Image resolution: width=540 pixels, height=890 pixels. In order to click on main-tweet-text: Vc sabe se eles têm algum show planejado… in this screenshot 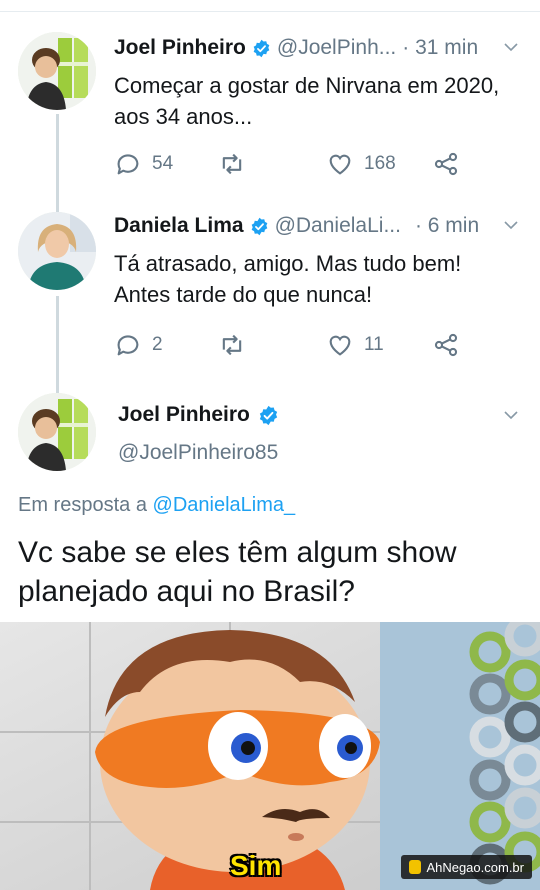, I will do `click(273, 572)`.